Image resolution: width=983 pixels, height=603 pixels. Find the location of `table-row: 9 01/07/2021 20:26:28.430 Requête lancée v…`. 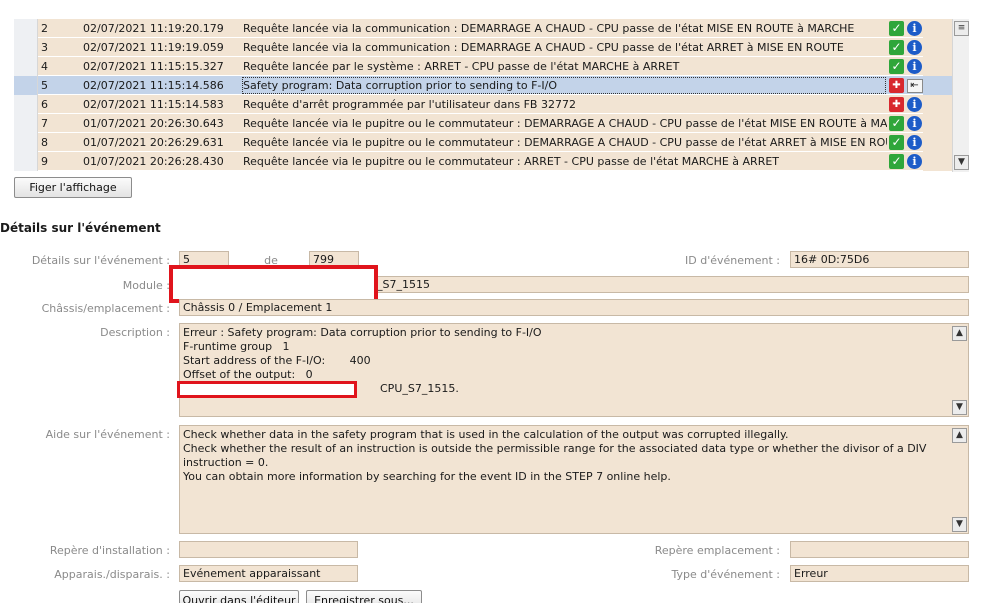

table-row: 9 01/07/2021 20:26:28.430 Requête lancée v… is located at coordinates (483, 161).